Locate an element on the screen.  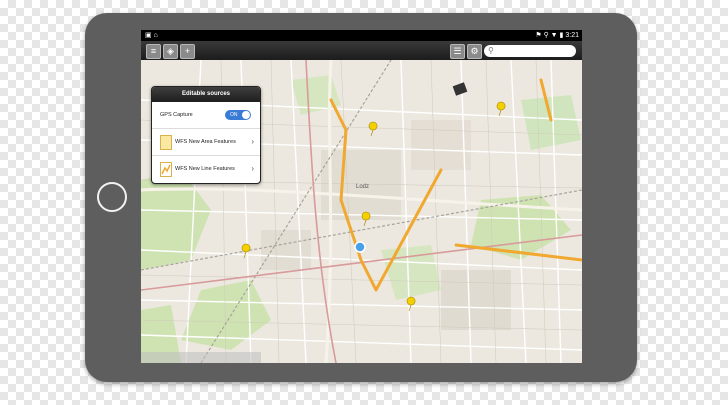
layers-button: ◈ is located at coordinates (170, 51).